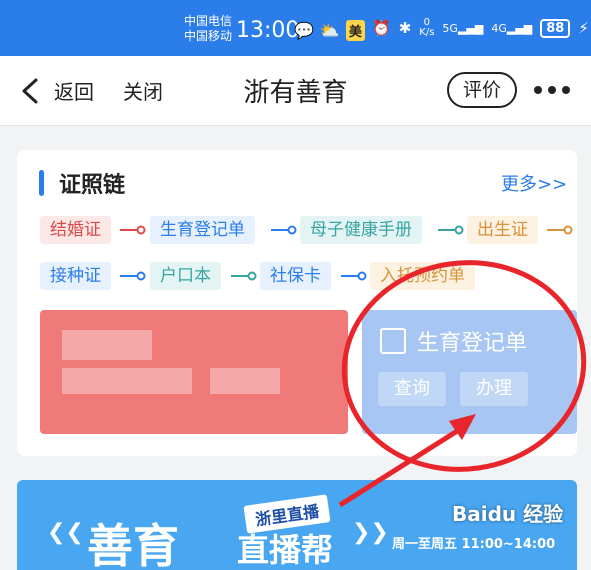 The height and width of the screenshot is (570, 591). Describe the element at coordinates (583, 28) in the screenshot. I see `charging-icon: ⚡` at that location.